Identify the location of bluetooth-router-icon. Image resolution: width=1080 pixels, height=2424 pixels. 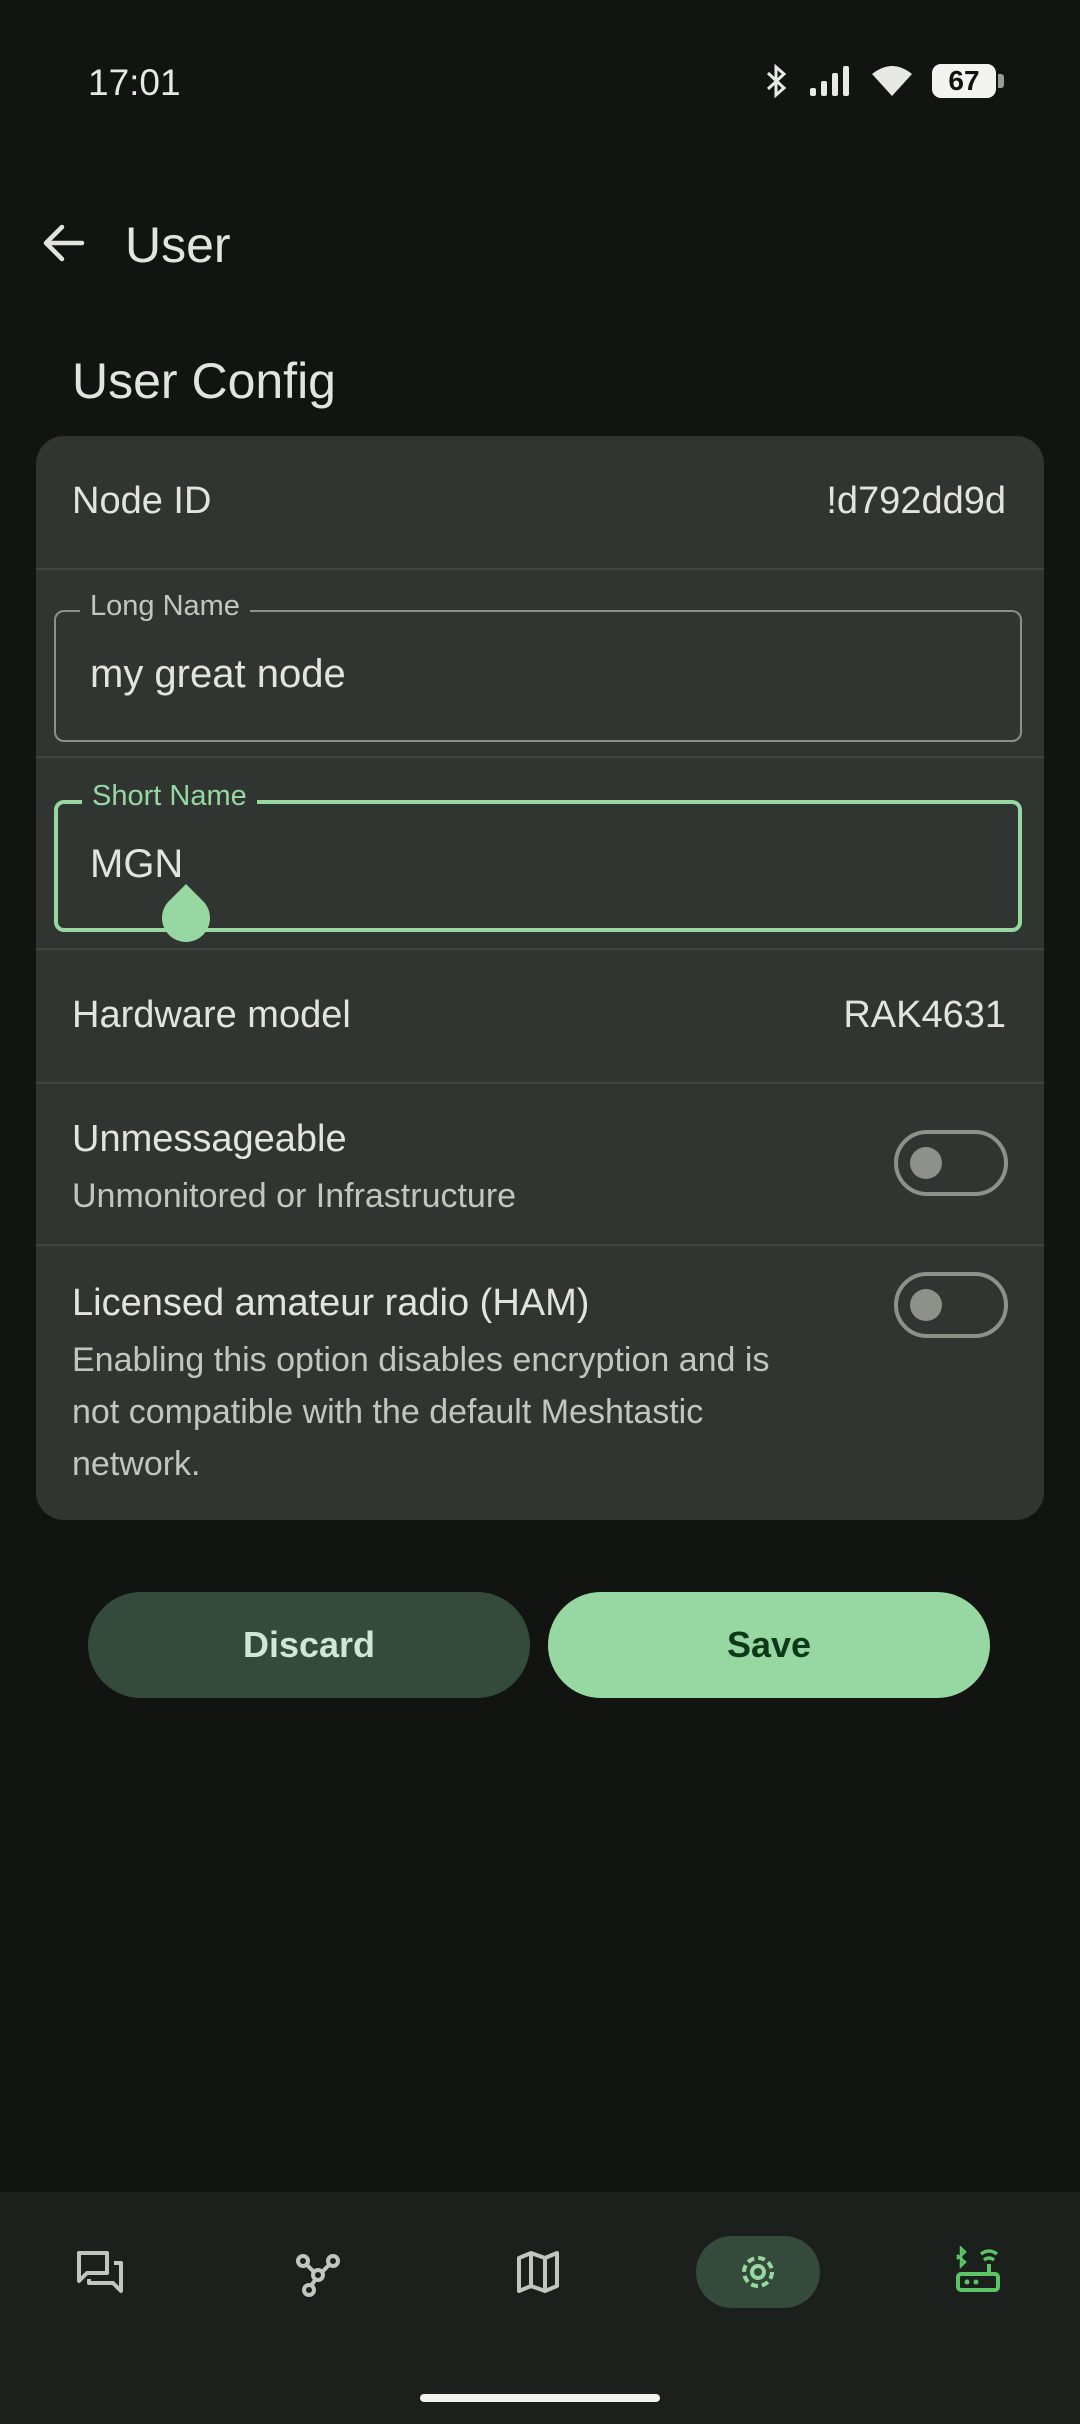
(978, 2269).